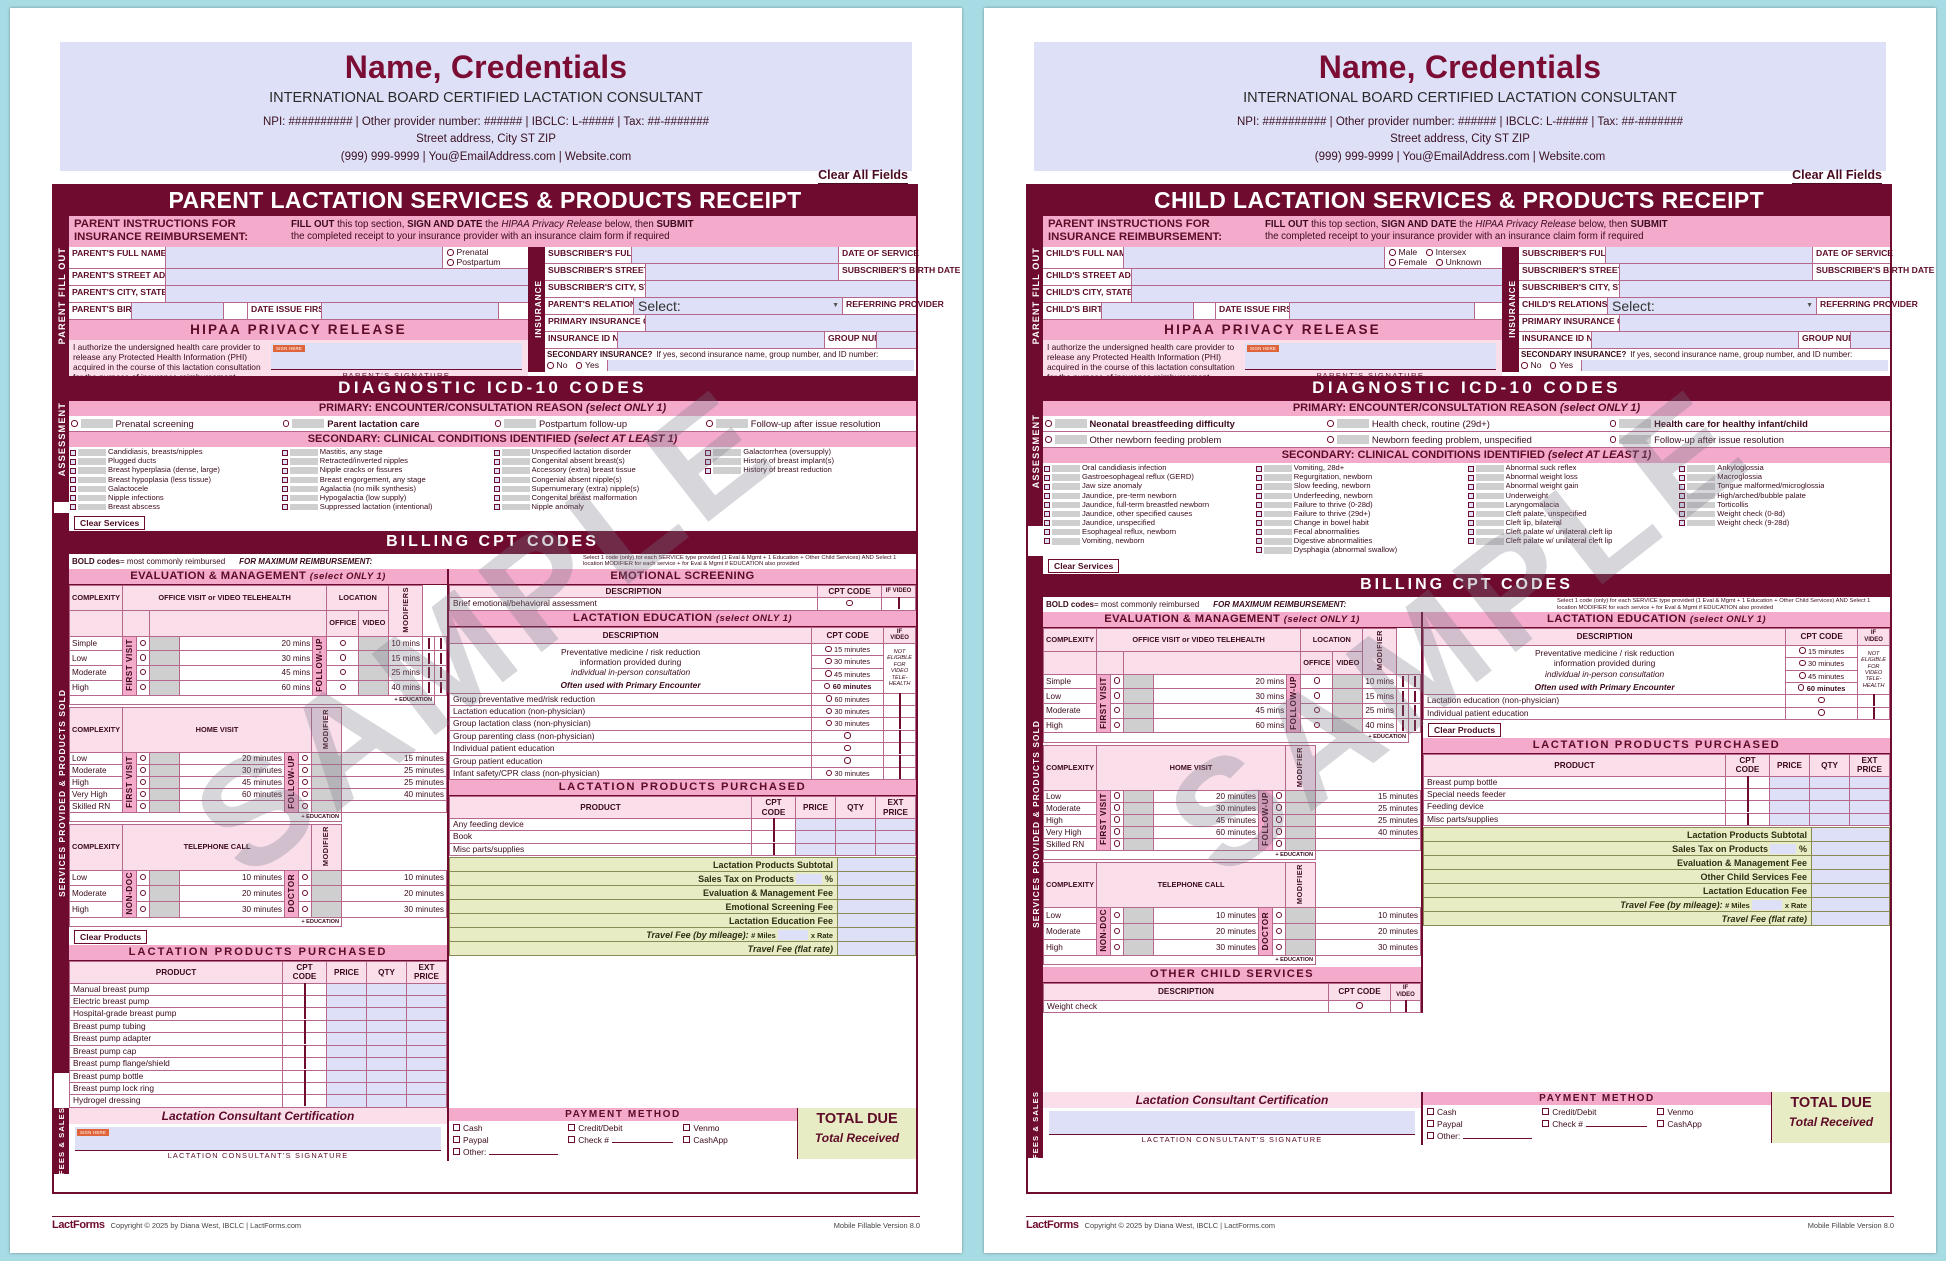 The height and width of the screenshot is (1261, 1946). What do you see at coordinates (387, 461) in the screenshot?
I see `condition-row: Retracted/inverted nipples` at bounding box center [387, 461].